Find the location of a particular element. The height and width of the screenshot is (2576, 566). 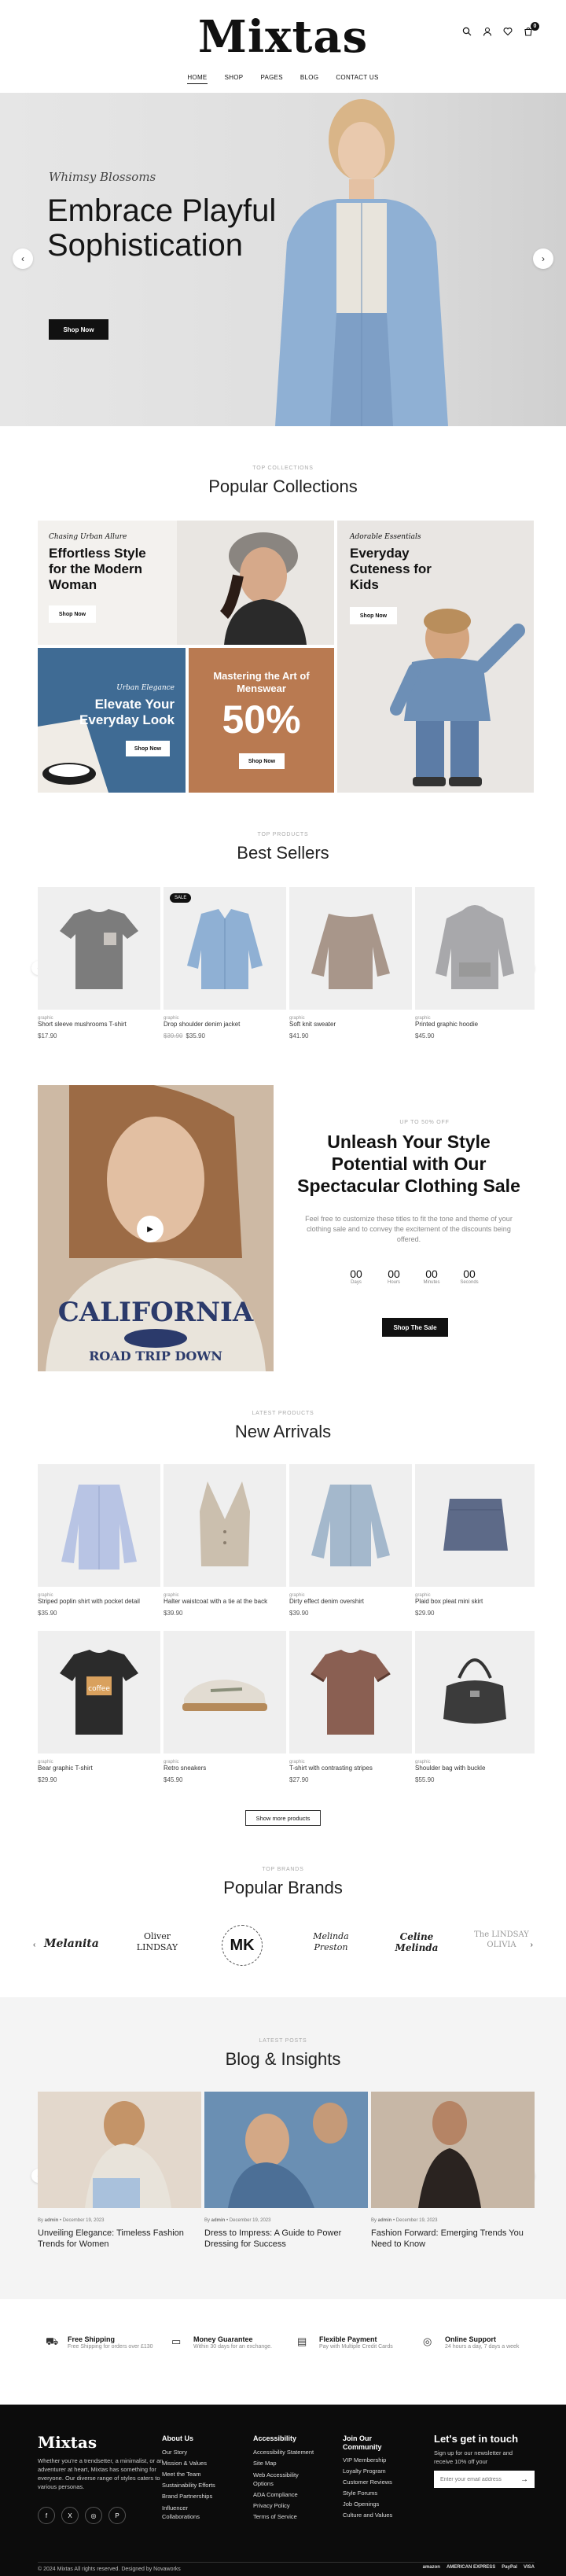

product-name: Dirty effect denim overshirt is located at coordinates (350, 1601).